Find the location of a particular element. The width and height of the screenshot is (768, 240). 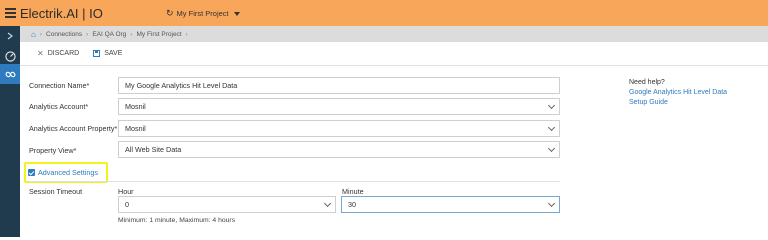

top-bar: Electrik.AI | IO ↻ My First Project is located at coordinates (384, 13).